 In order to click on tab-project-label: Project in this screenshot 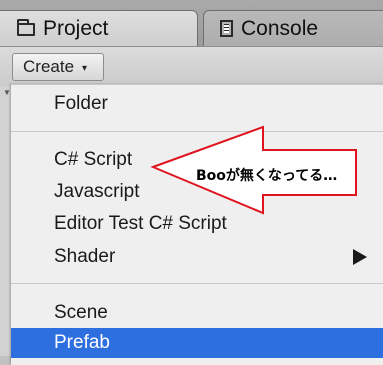, I will do `click(76, 28)`.